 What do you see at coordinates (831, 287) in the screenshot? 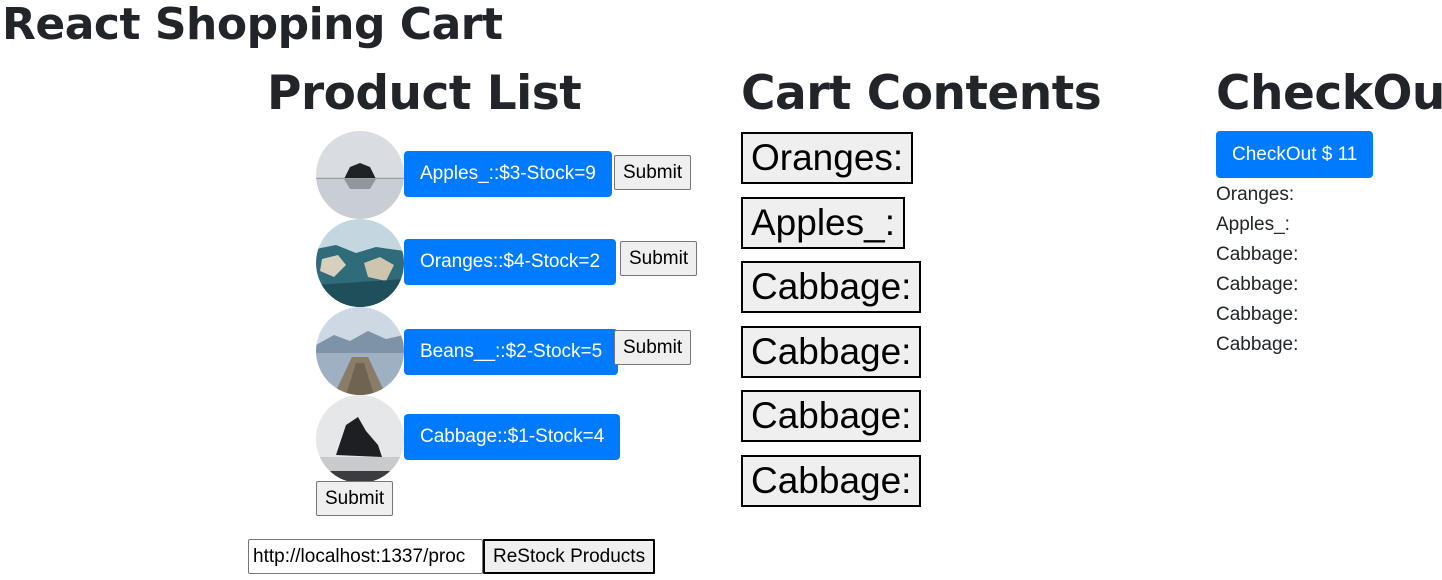
I see `cart-item-cabbage-1: Cabbage:` at bounding box center [831, 287].